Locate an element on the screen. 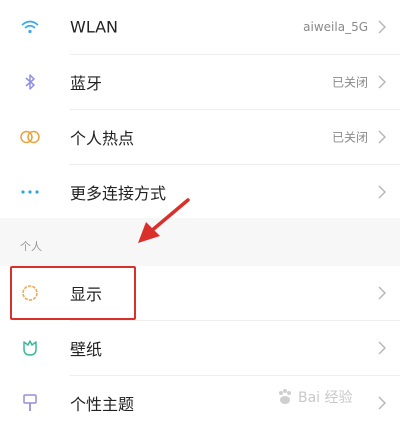  wifi-icon is located at coordinates (30, 27).